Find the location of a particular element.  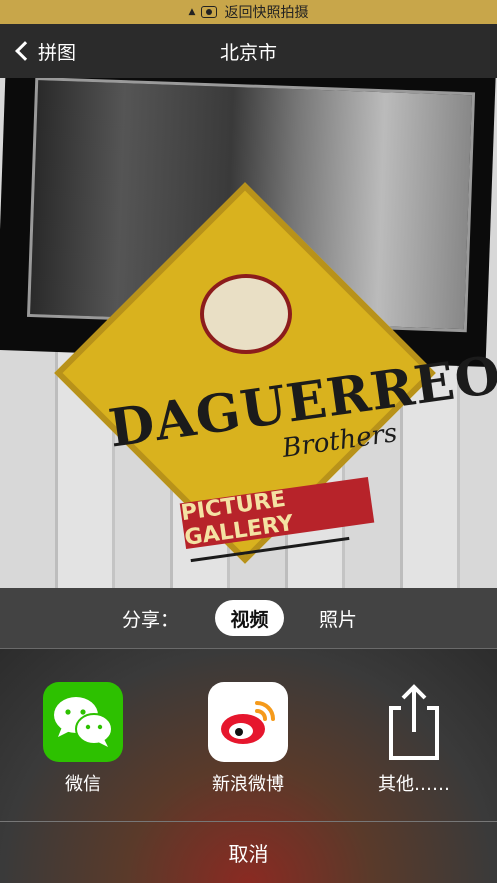

divider is located at coordinates (248, 648).